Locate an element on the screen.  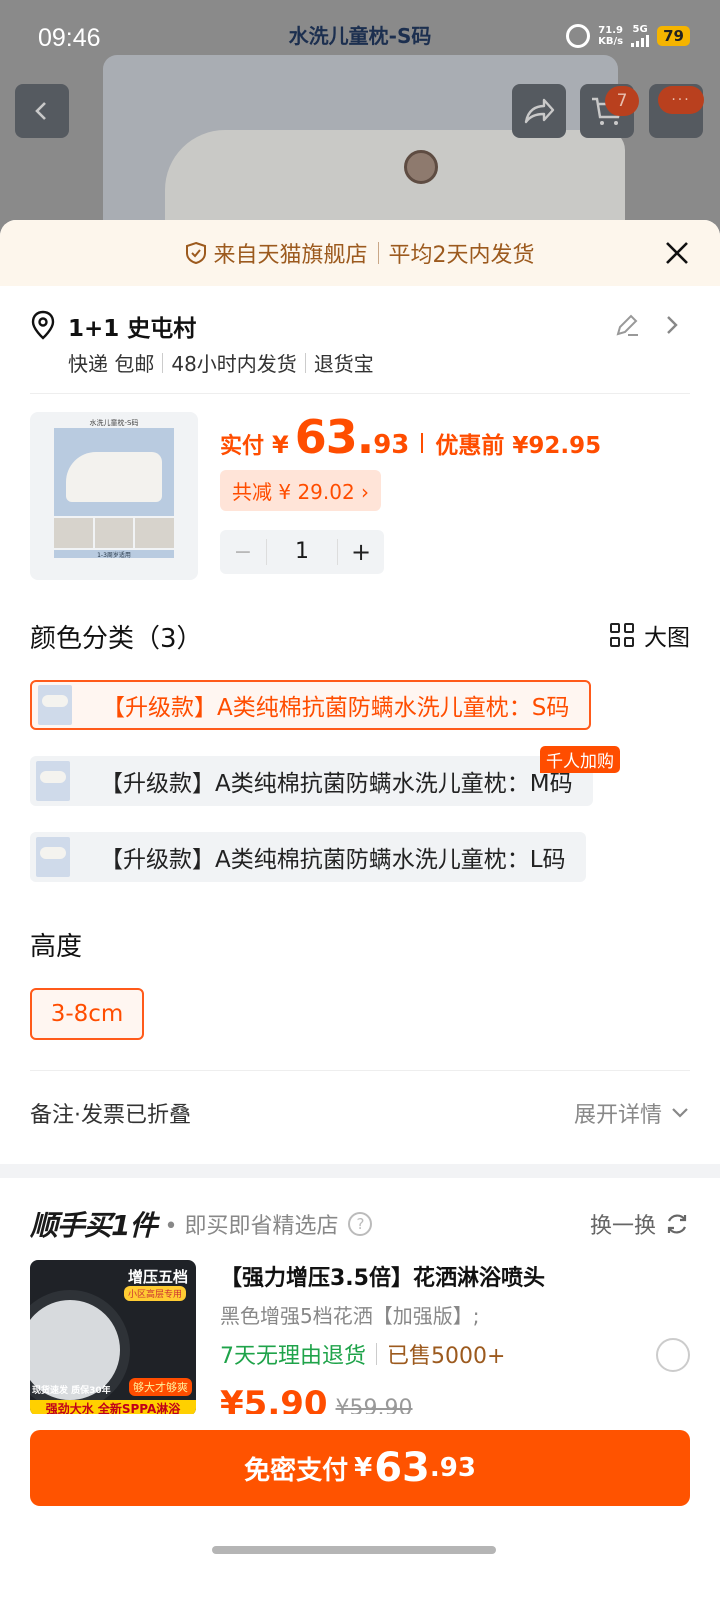
addon-meta: 7天无理由退货 已售5000+ is located at coordinates (362, 1354).